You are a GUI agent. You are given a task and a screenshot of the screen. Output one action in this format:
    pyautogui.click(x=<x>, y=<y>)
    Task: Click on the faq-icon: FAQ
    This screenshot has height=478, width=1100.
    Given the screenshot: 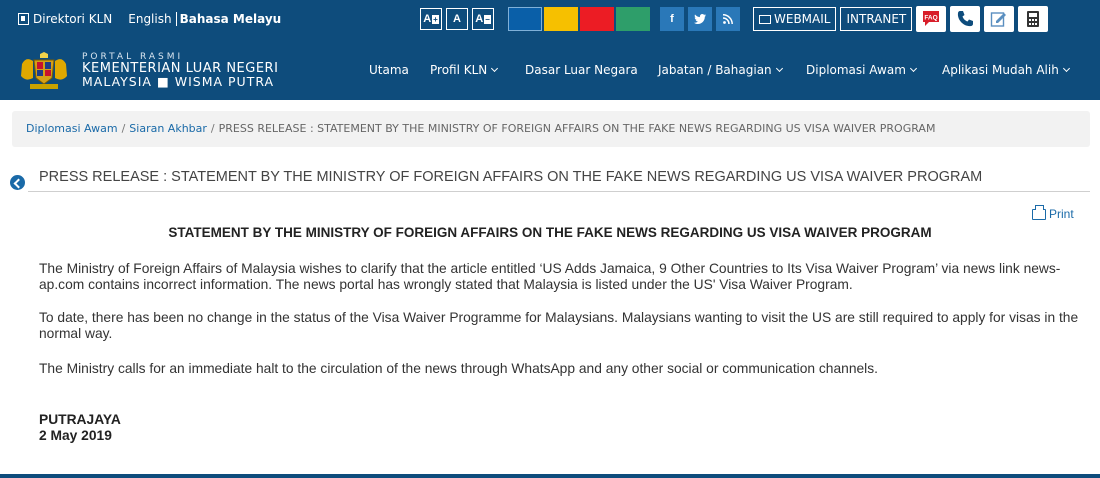 What is the action you would take?
    pyautogui.click(x=931, y=19)
    